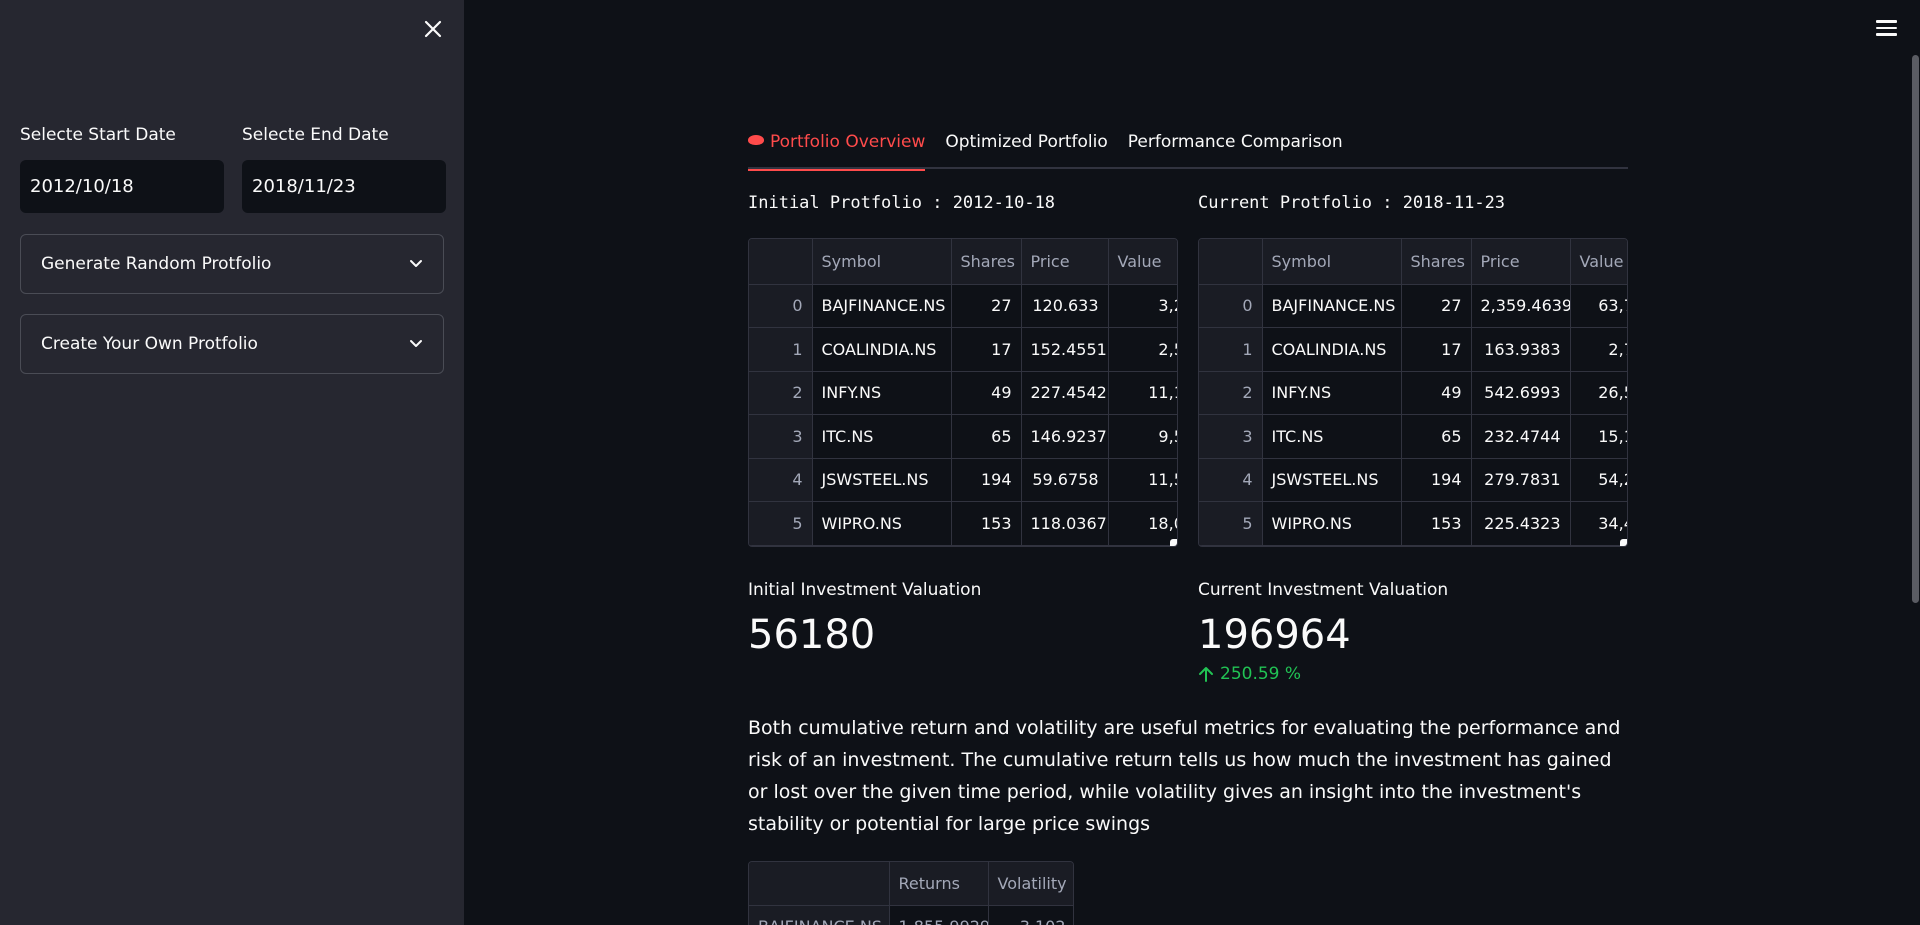 The height and width of the screenshot is (925, 1920). What do you see at coordinates (1030, 884) in the screenshot?
I see `column-header: Volatility` at bounding box center [1030, 884].